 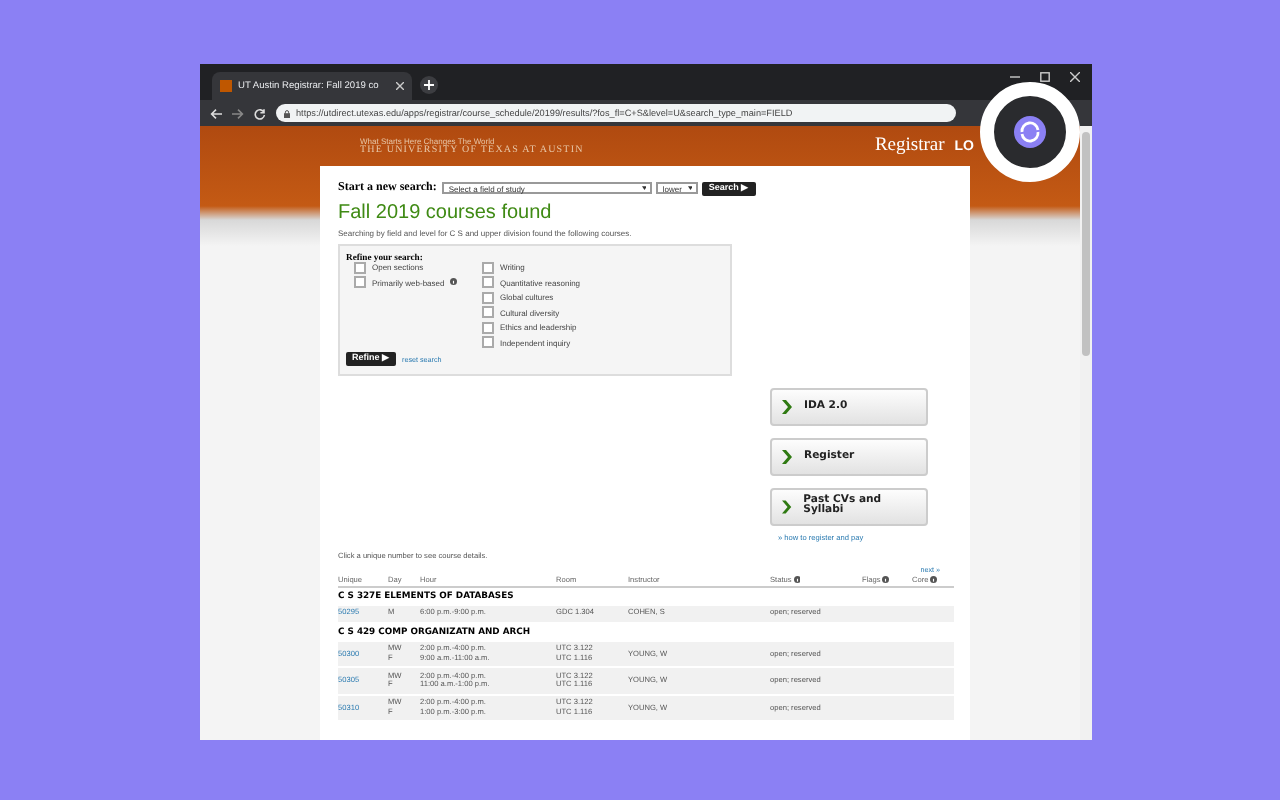 What do you see at coordinates (216, 113) in the screenshot?
I see `back-icon` at bounding box center [216, 113].